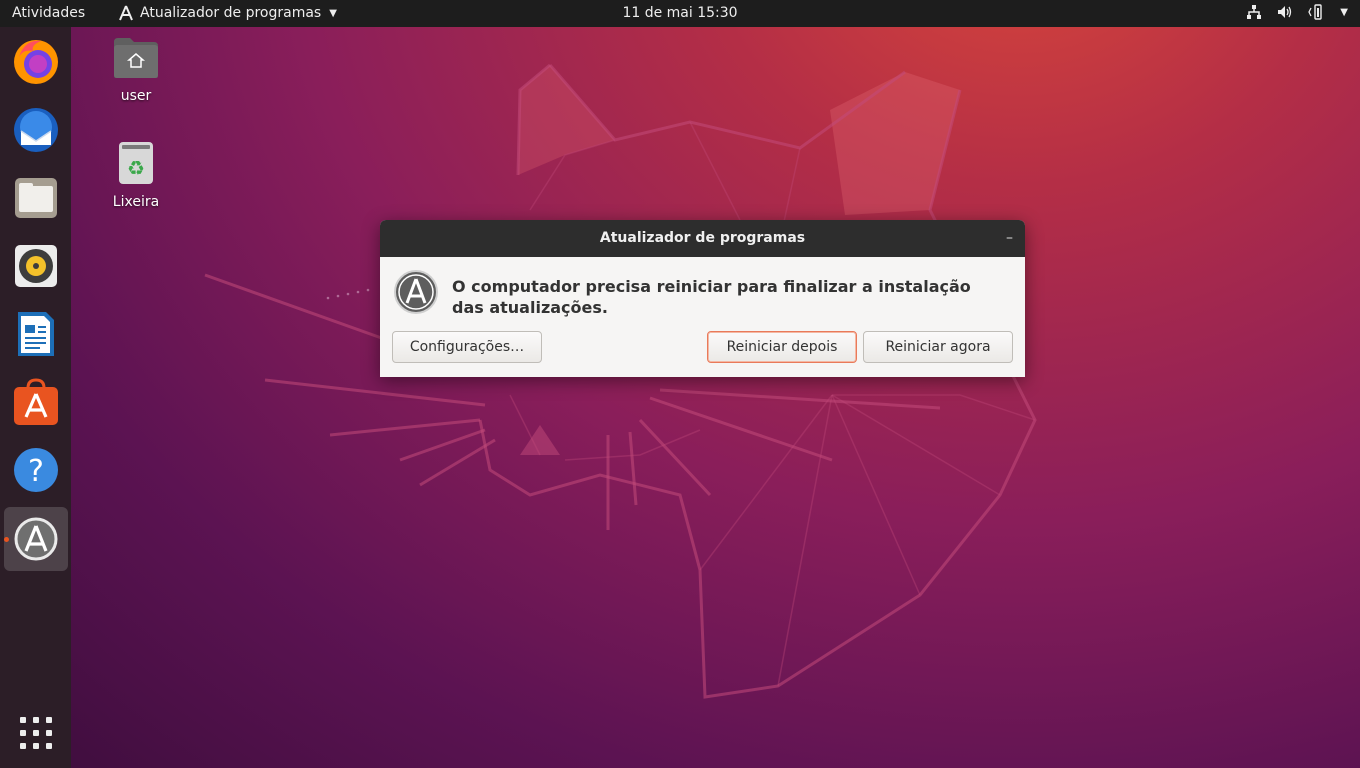  I want to click on dialog-title: Atualizador de programas, so click(702, 238).